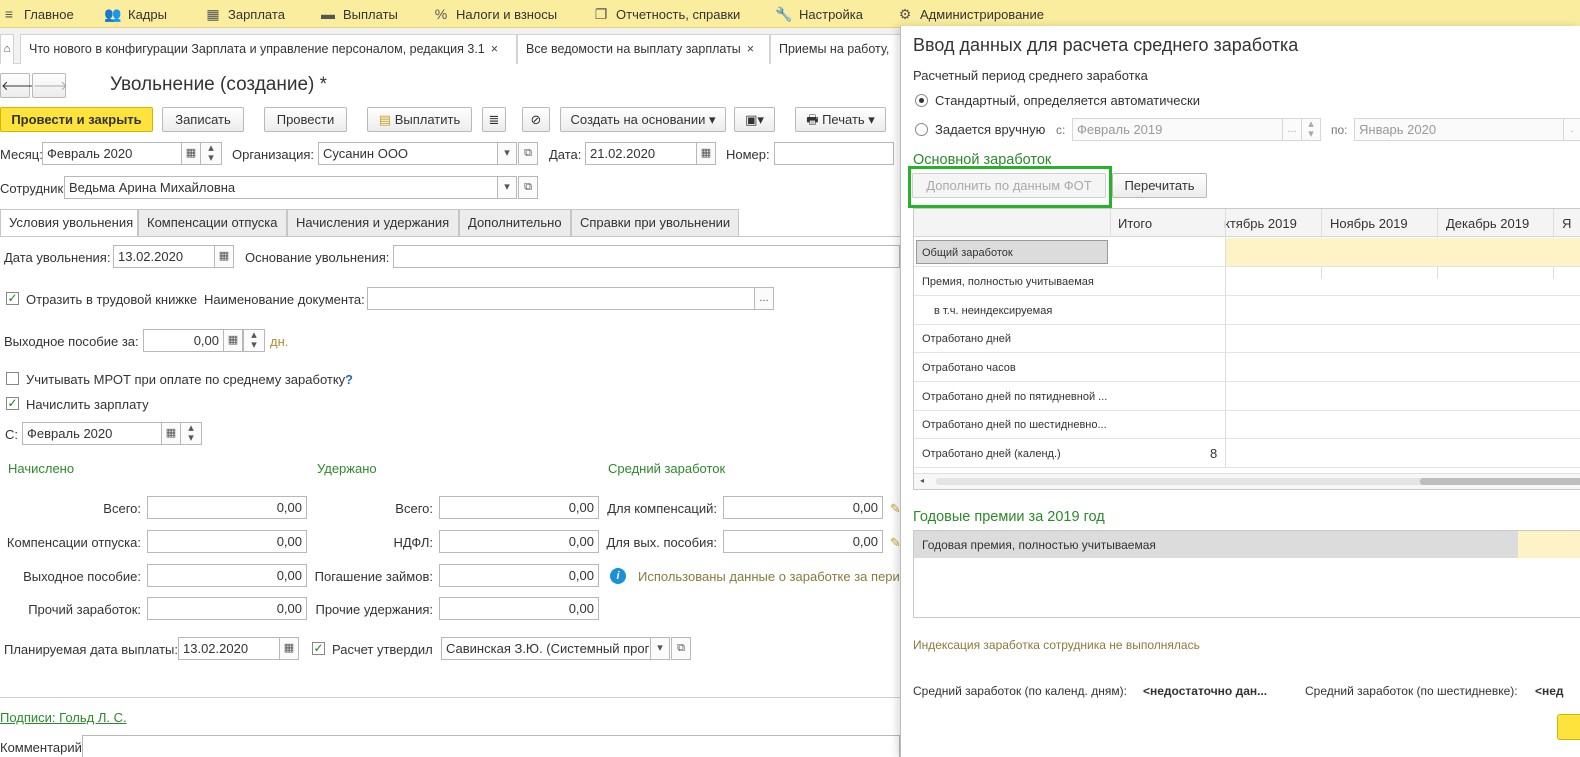 This screenshot has width=1580, height=757. Describe the element at coordinates (967, 253) in the screenshot. I see `table-row-label: Общий заработок` at that location.